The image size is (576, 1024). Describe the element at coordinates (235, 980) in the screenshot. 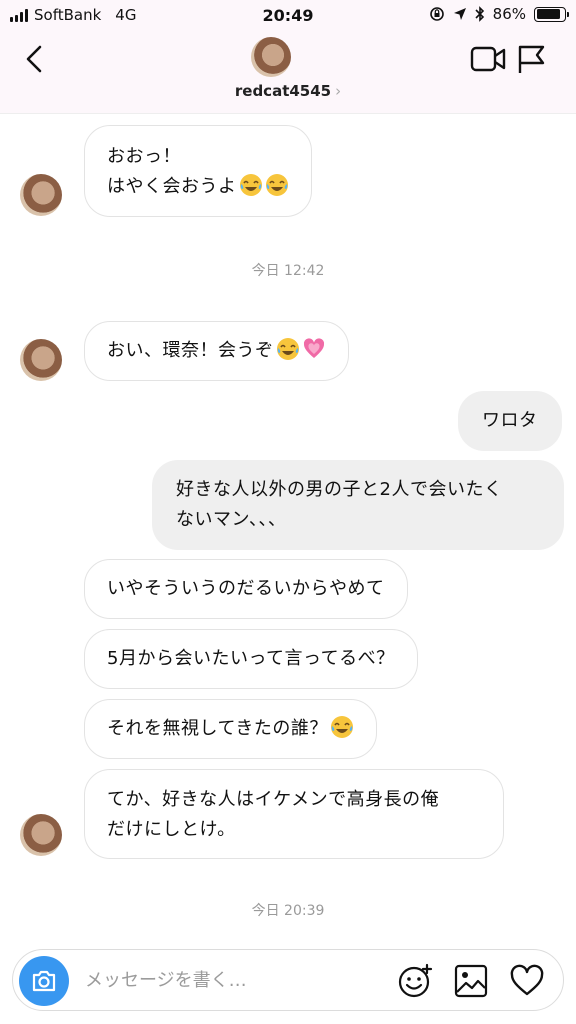

I see `message-input` at that location.